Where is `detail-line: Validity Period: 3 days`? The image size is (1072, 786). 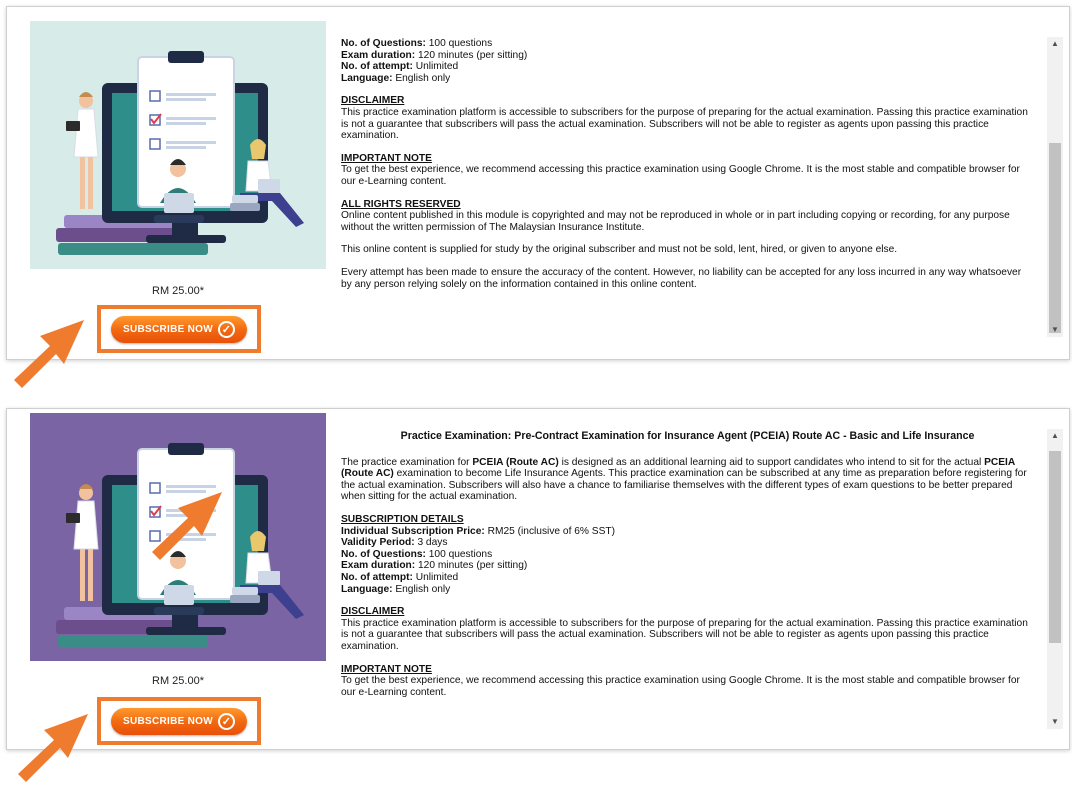 detail-line: Validity Period: 3 days is located at coordinates (394, 543).